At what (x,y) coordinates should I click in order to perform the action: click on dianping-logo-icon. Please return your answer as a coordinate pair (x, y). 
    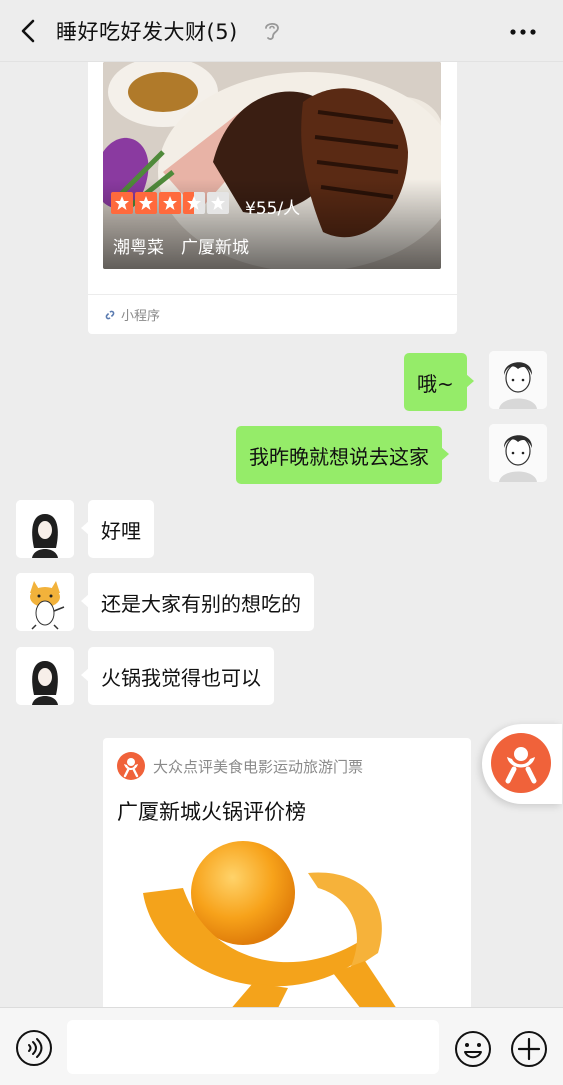
    Looking at the image, I should click on (131, 766).